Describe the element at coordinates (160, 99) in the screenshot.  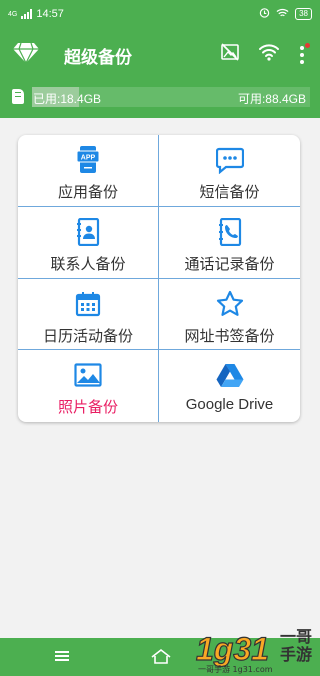
I see `storage-bar: 已用:18.4GB 可用:88.4GB` at that location.